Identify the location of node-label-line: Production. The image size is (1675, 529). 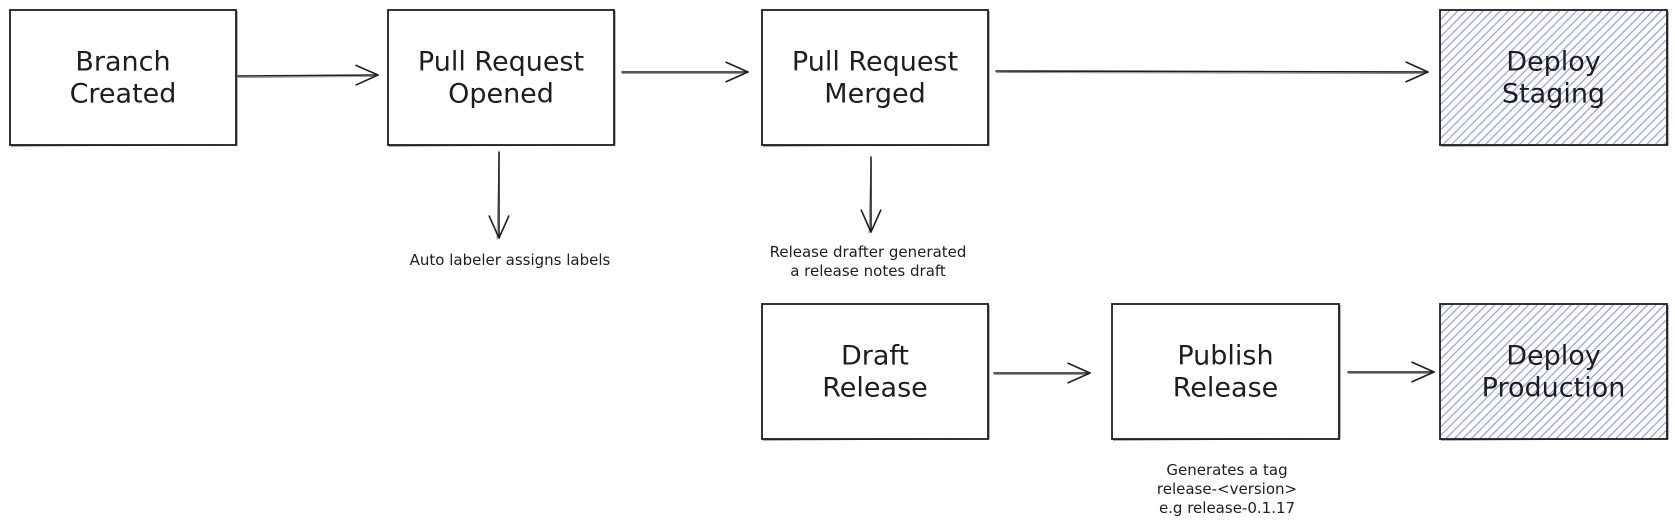
(1554, 388).